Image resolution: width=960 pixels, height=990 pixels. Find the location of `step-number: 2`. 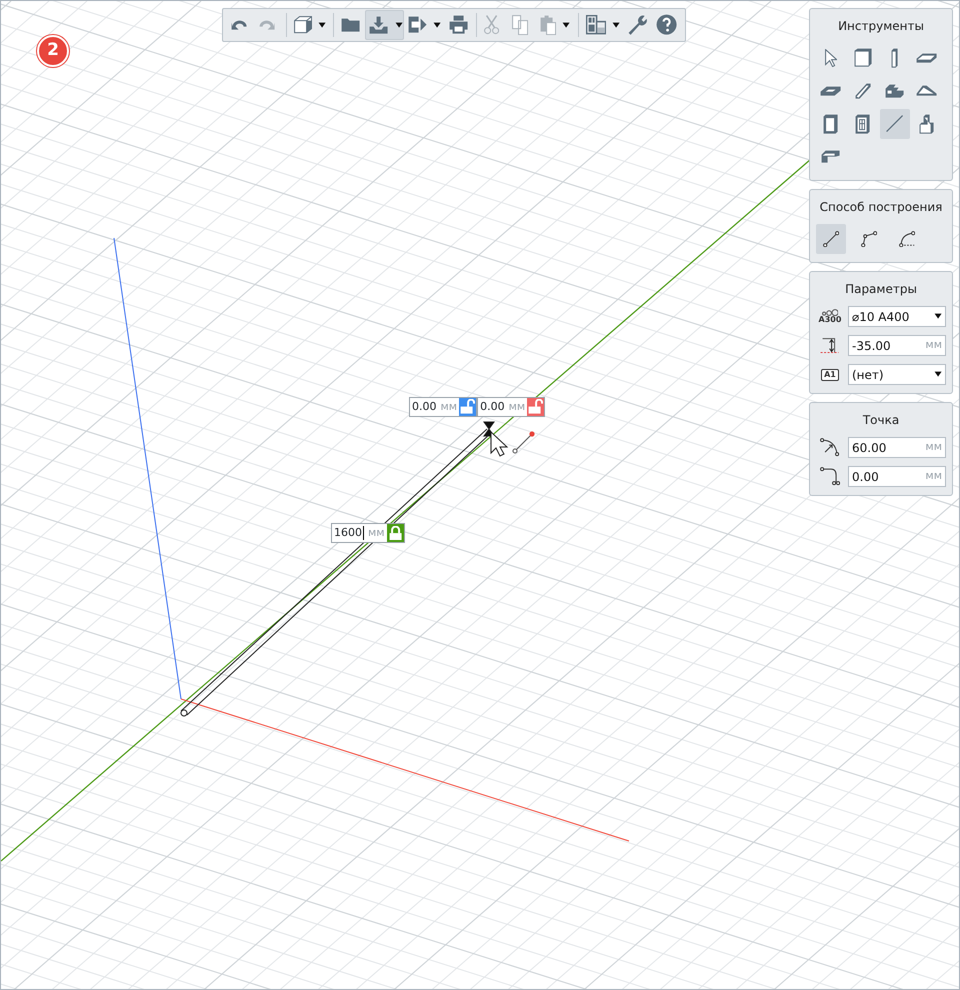

step-number: 2 is located at coordinates (53, 51).